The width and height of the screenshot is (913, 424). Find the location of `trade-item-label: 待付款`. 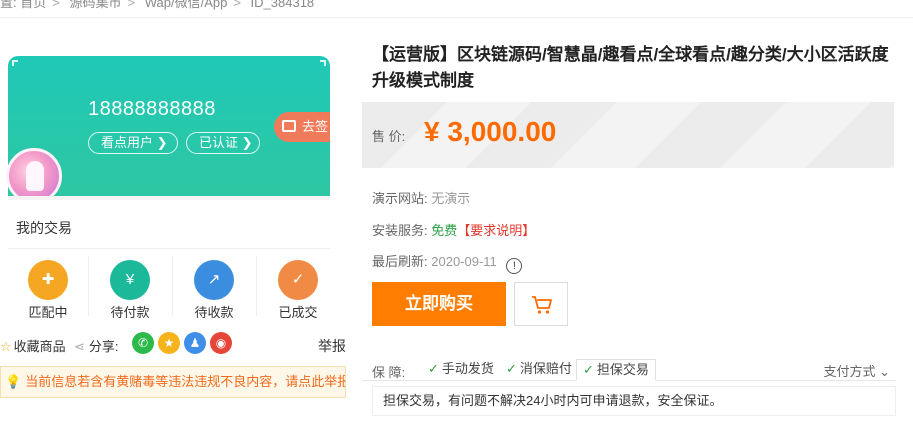

trade-item-label: 待付款 is located at coordinates (130, 311).